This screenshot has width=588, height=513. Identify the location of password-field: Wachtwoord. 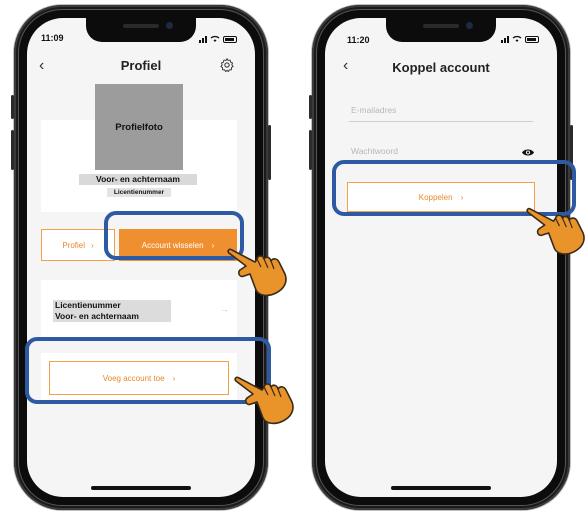
(374, 151).